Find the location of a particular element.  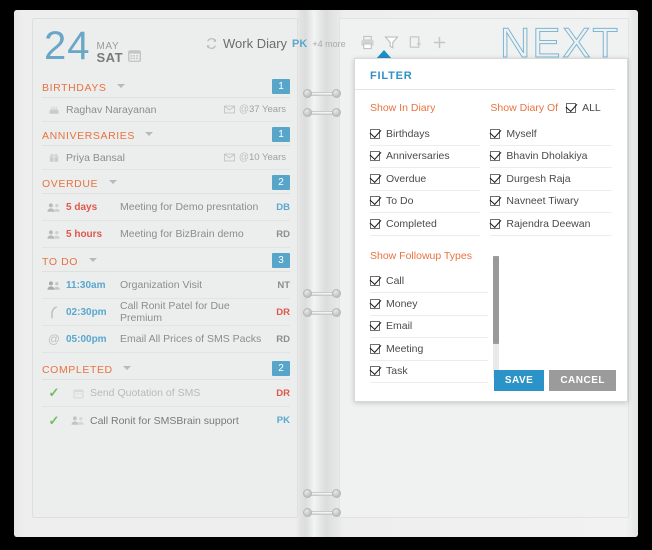

followup-types-scrollbar is located at coordinates (496, 316).